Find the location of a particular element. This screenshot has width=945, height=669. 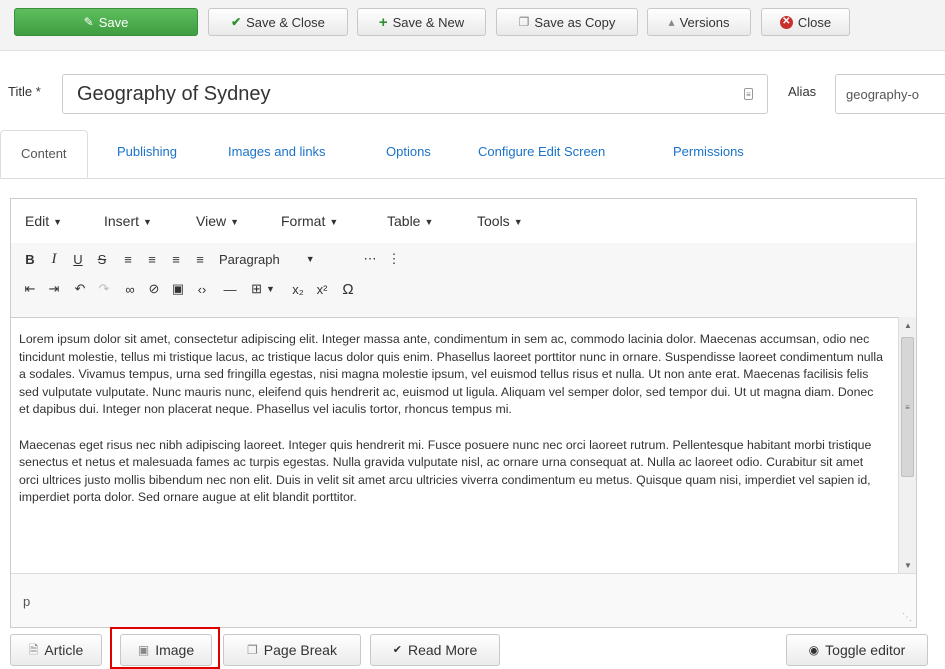

check-icon: ✔ is located at coordinates (236, 22).